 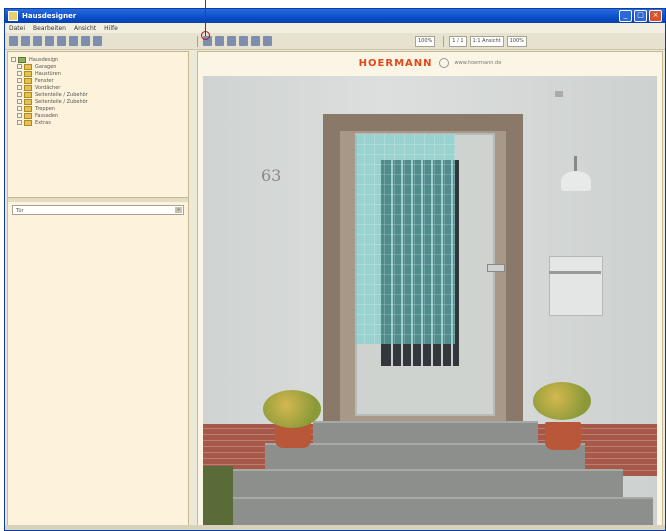 What do you see at coordinates (576, 286) in the screenshot?
I see `mailbox` at bounding box center [576, 286].